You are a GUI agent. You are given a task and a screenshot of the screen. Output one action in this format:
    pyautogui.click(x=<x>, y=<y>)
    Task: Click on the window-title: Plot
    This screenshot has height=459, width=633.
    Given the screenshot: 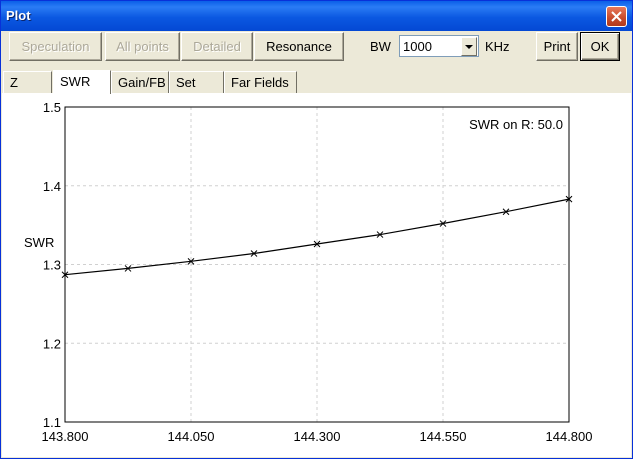 What is the action you would take?
    pyautogui.click(x=18, y=15)
    